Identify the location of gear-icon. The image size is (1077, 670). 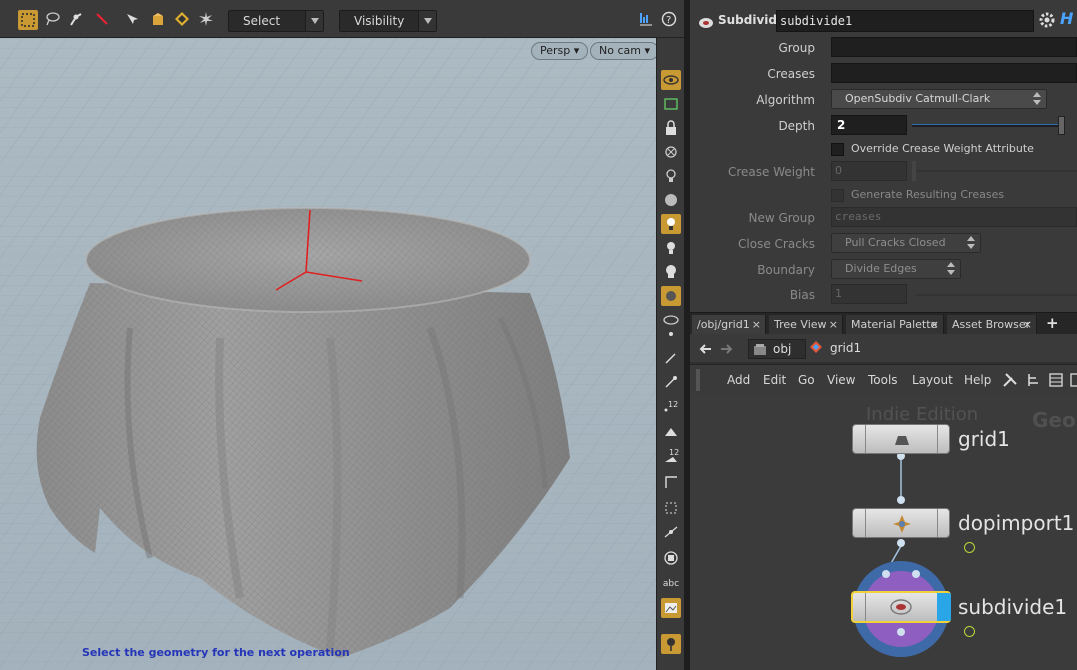
(1047, 20).